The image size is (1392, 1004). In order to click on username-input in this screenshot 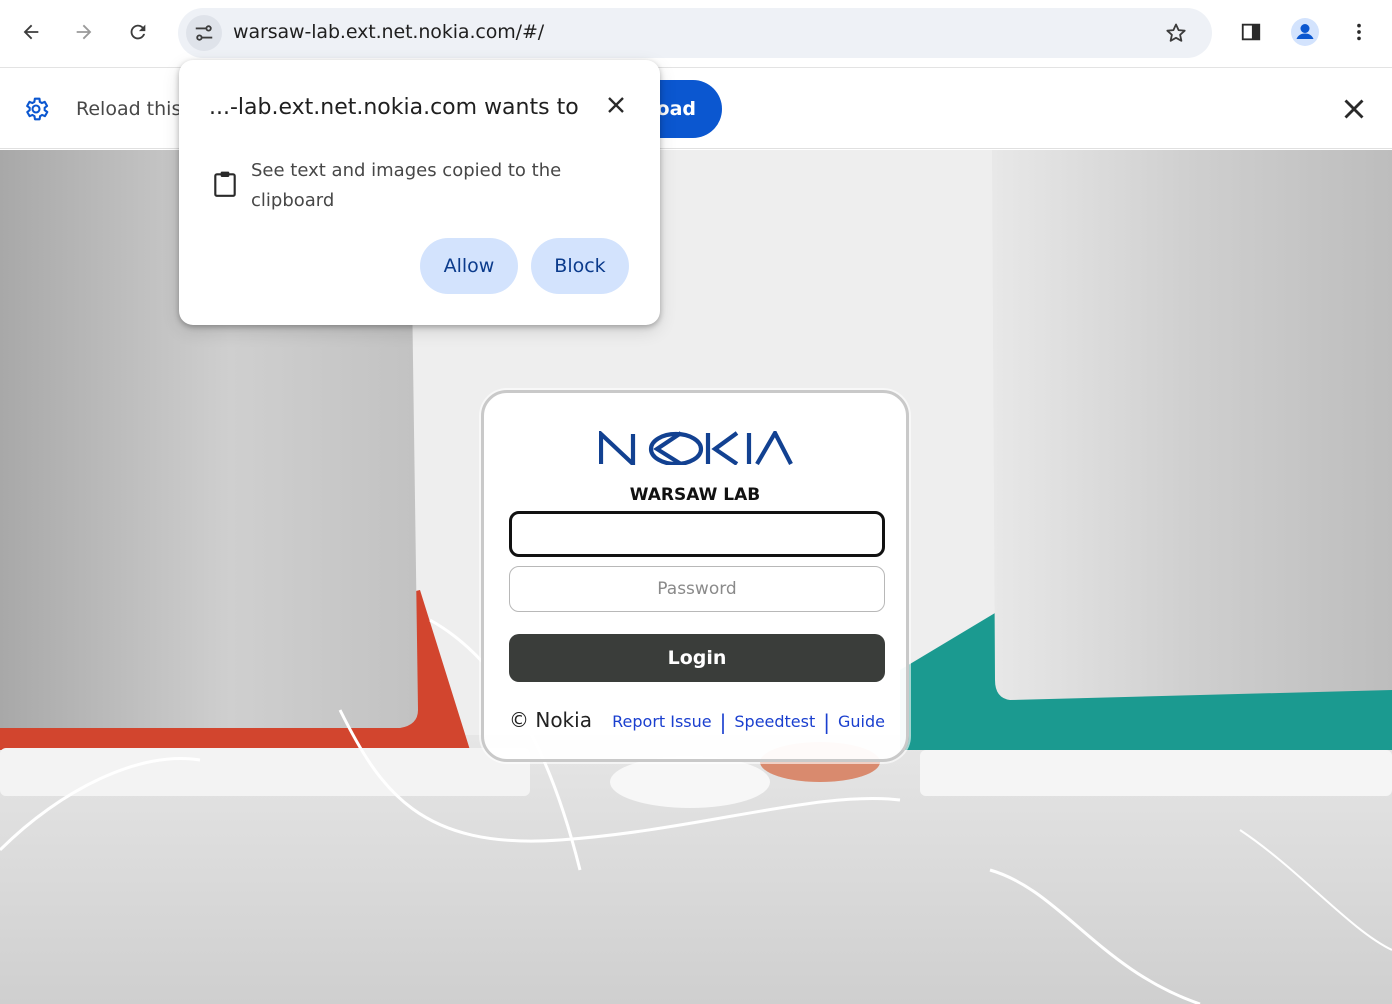, I will do `click(697, 534)`.